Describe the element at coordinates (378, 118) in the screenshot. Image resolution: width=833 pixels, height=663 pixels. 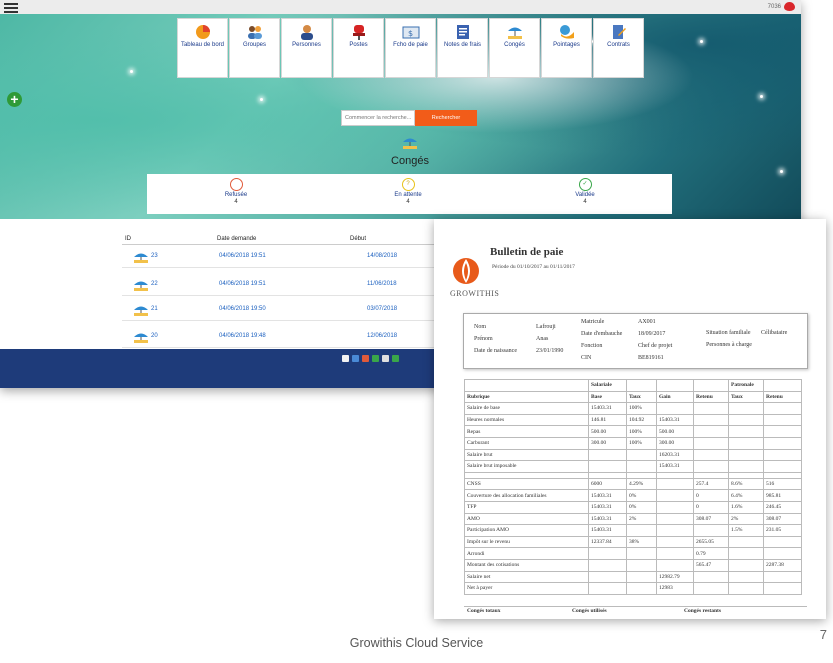
I see `search-input` at that location.